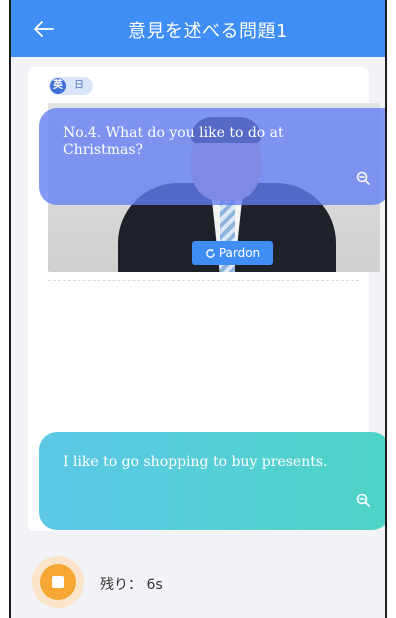 Image resolution: width=396 pixels, height=618 pixels. Describe the element at coordinates (154, 585) in the screenshot. I see `remaining-value: 6s` at that location.